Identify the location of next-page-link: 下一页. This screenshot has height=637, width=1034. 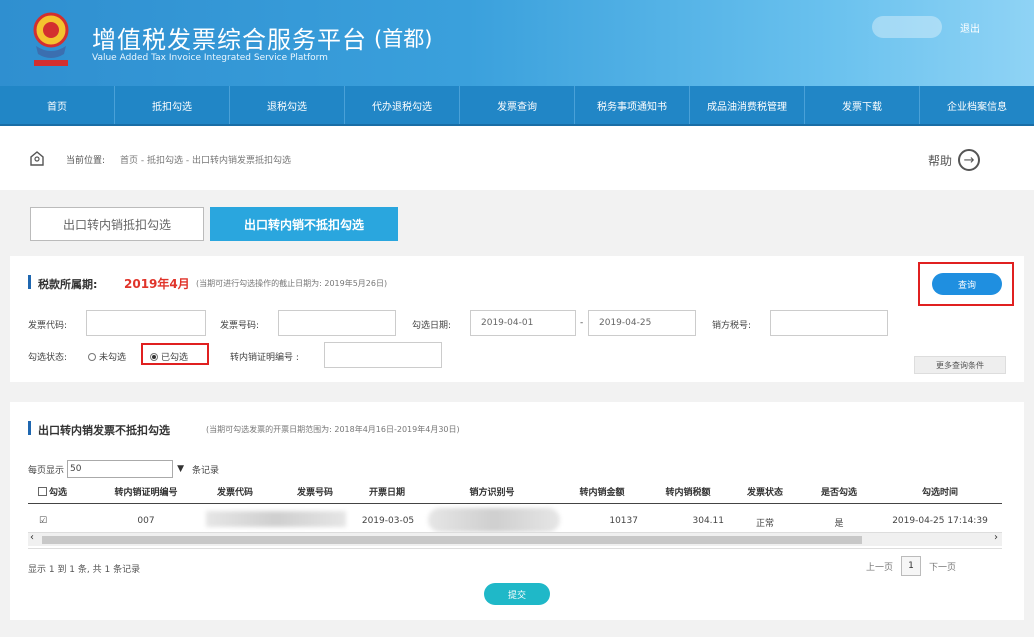
(942, 566).